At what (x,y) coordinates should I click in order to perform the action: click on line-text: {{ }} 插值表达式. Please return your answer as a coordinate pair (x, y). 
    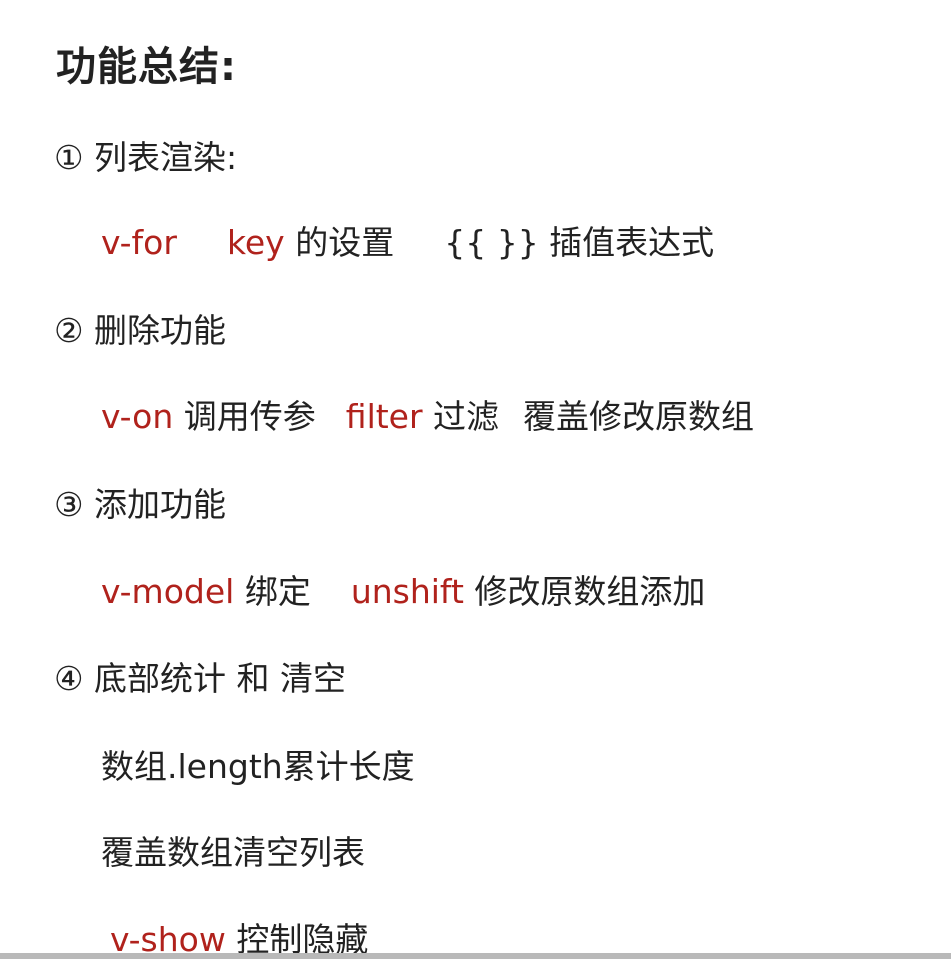
    Looking at the image, I should click on (579, 242).